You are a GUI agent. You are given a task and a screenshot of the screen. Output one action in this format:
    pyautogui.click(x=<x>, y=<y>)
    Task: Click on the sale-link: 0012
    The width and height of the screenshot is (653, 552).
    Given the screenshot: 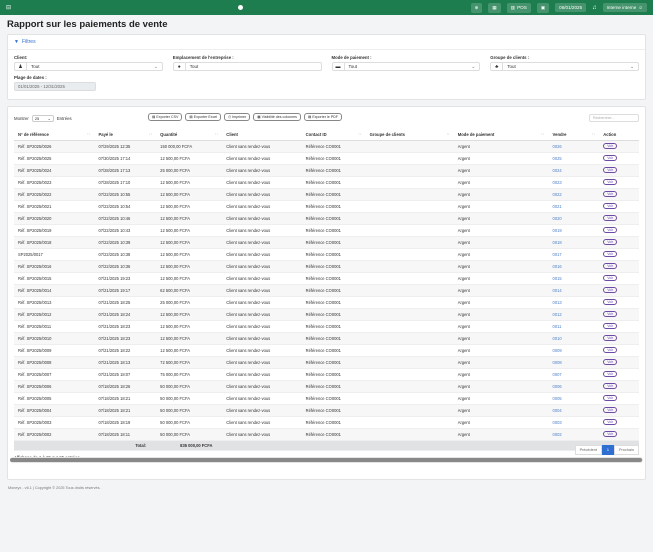 What is the action you would take?
    pyautogui.click(x=557, y=314)
    